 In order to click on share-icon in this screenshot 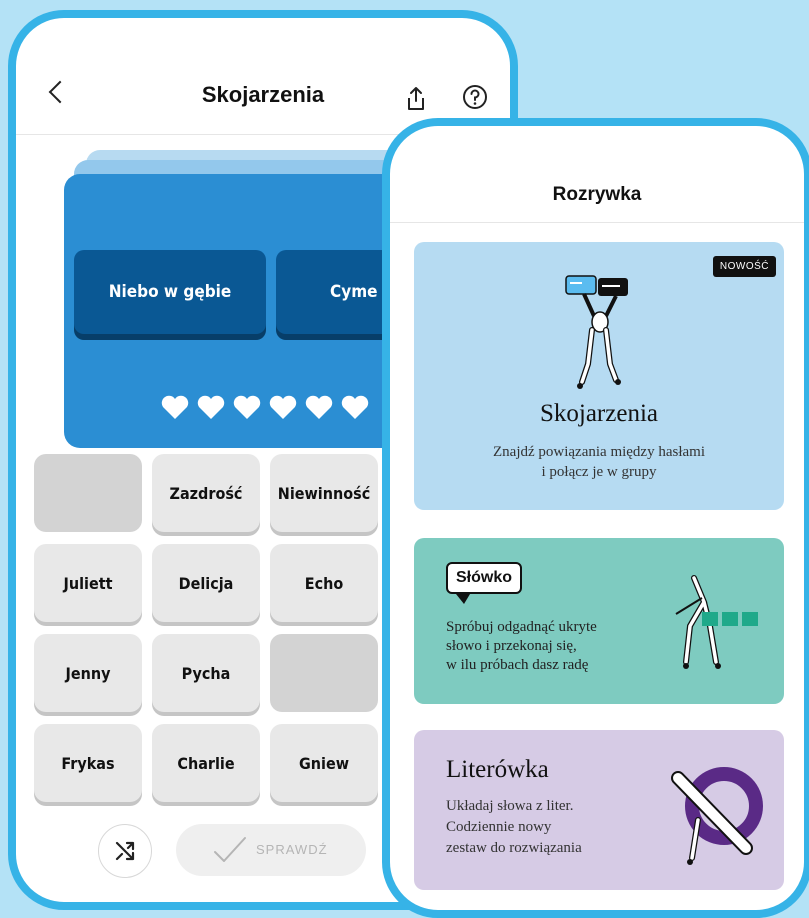, I will do `click(416, 99)`.